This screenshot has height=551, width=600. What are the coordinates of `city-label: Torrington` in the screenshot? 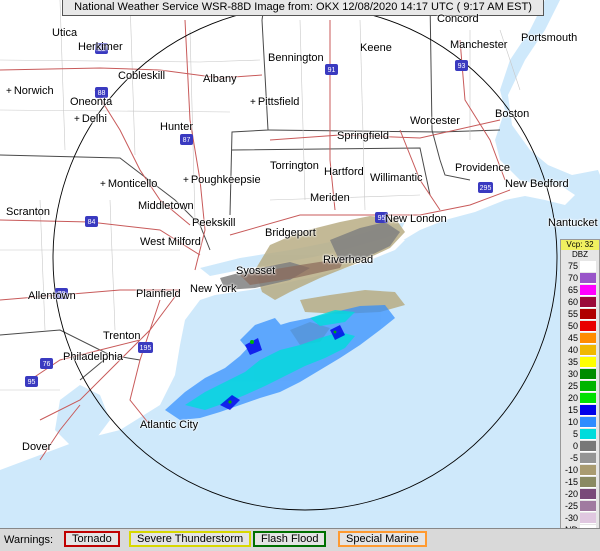 It's located at (294, 166).